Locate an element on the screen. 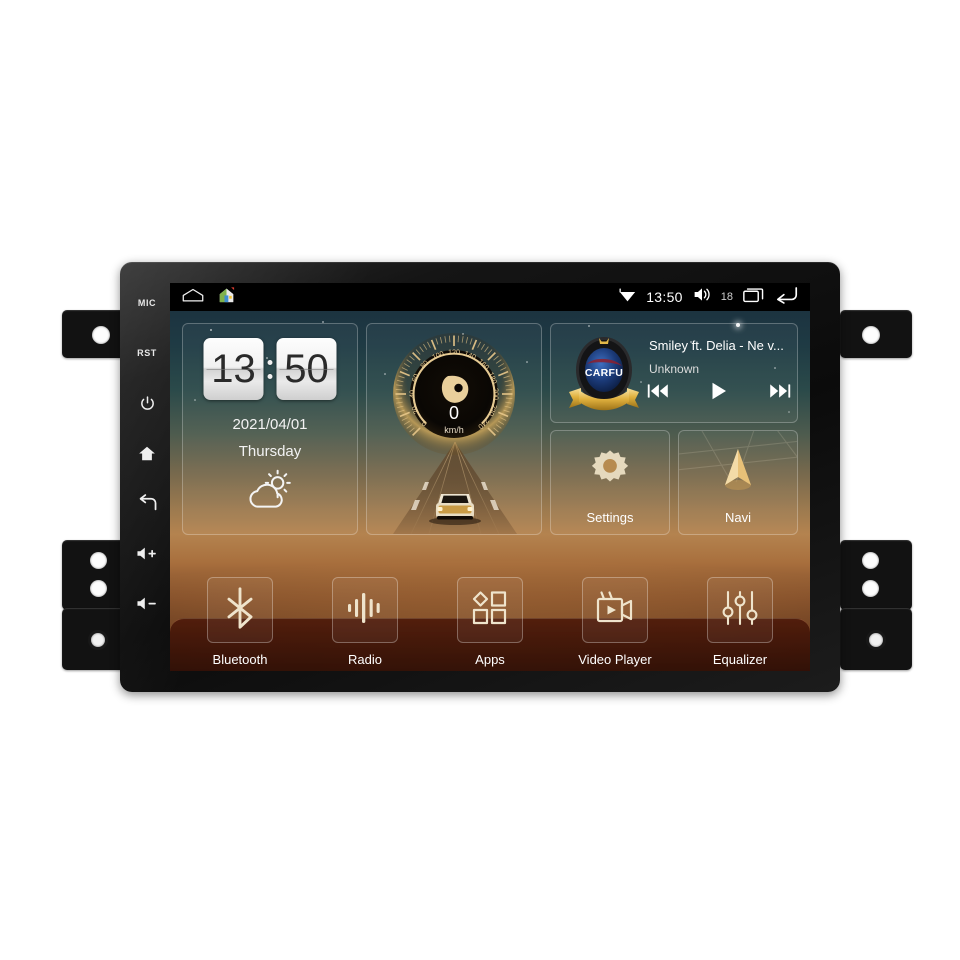  dock-item-equalizer: Equalizer is located at coordinates (740, 622).